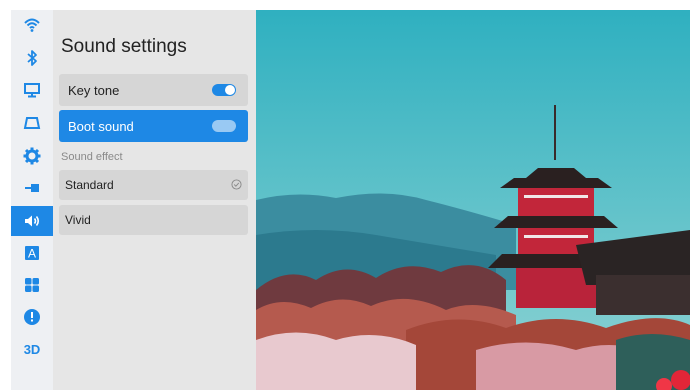 This screenshot has height=390, width=690. I want to click on rail-item-3d: 3D, so click(32, 349).